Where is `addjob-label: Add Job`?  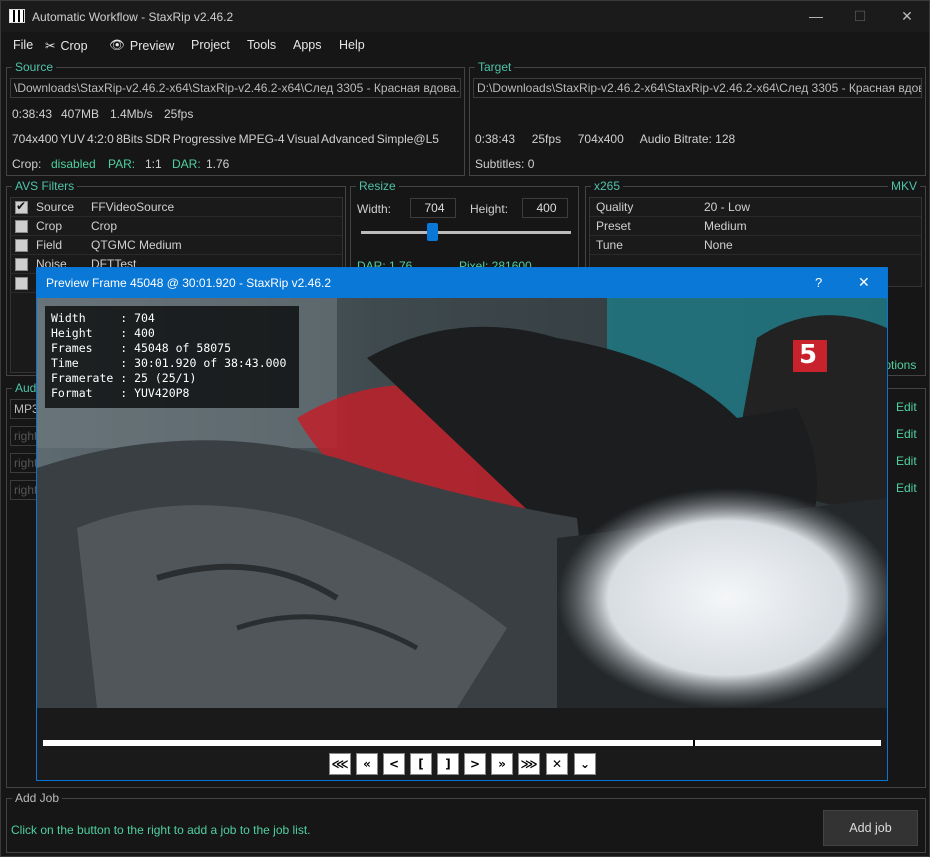
addjob-label: Add Job is located at coordinates (37, 798).